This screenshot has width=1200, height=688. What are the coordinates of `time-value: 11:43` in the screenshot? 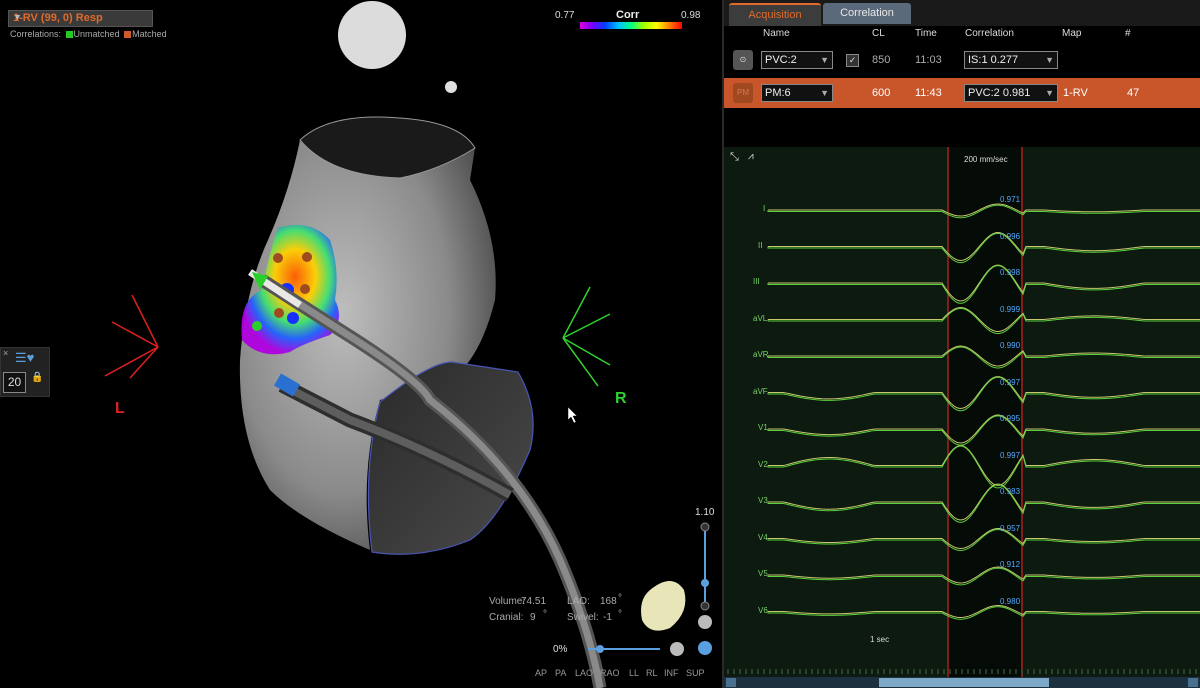 It's located at (928, 93).